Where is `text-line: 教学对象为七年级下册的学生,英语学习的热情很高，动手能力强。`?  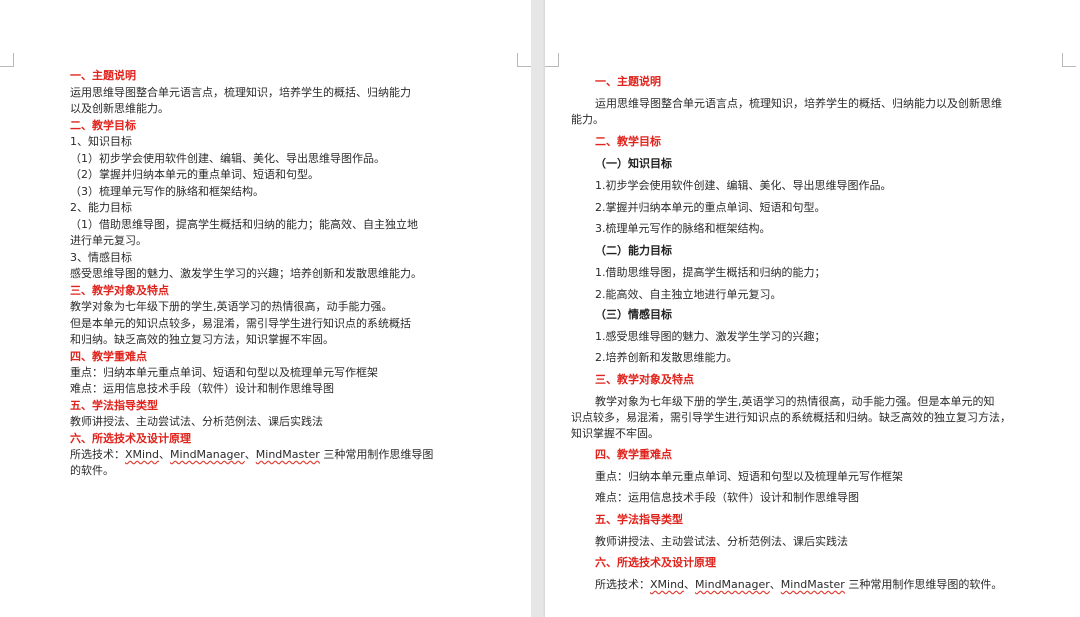 text-line: 教学对象为七年级下册的学生,英语学习的热情很高，动手能力强。 is located at coordinates (231, 306).